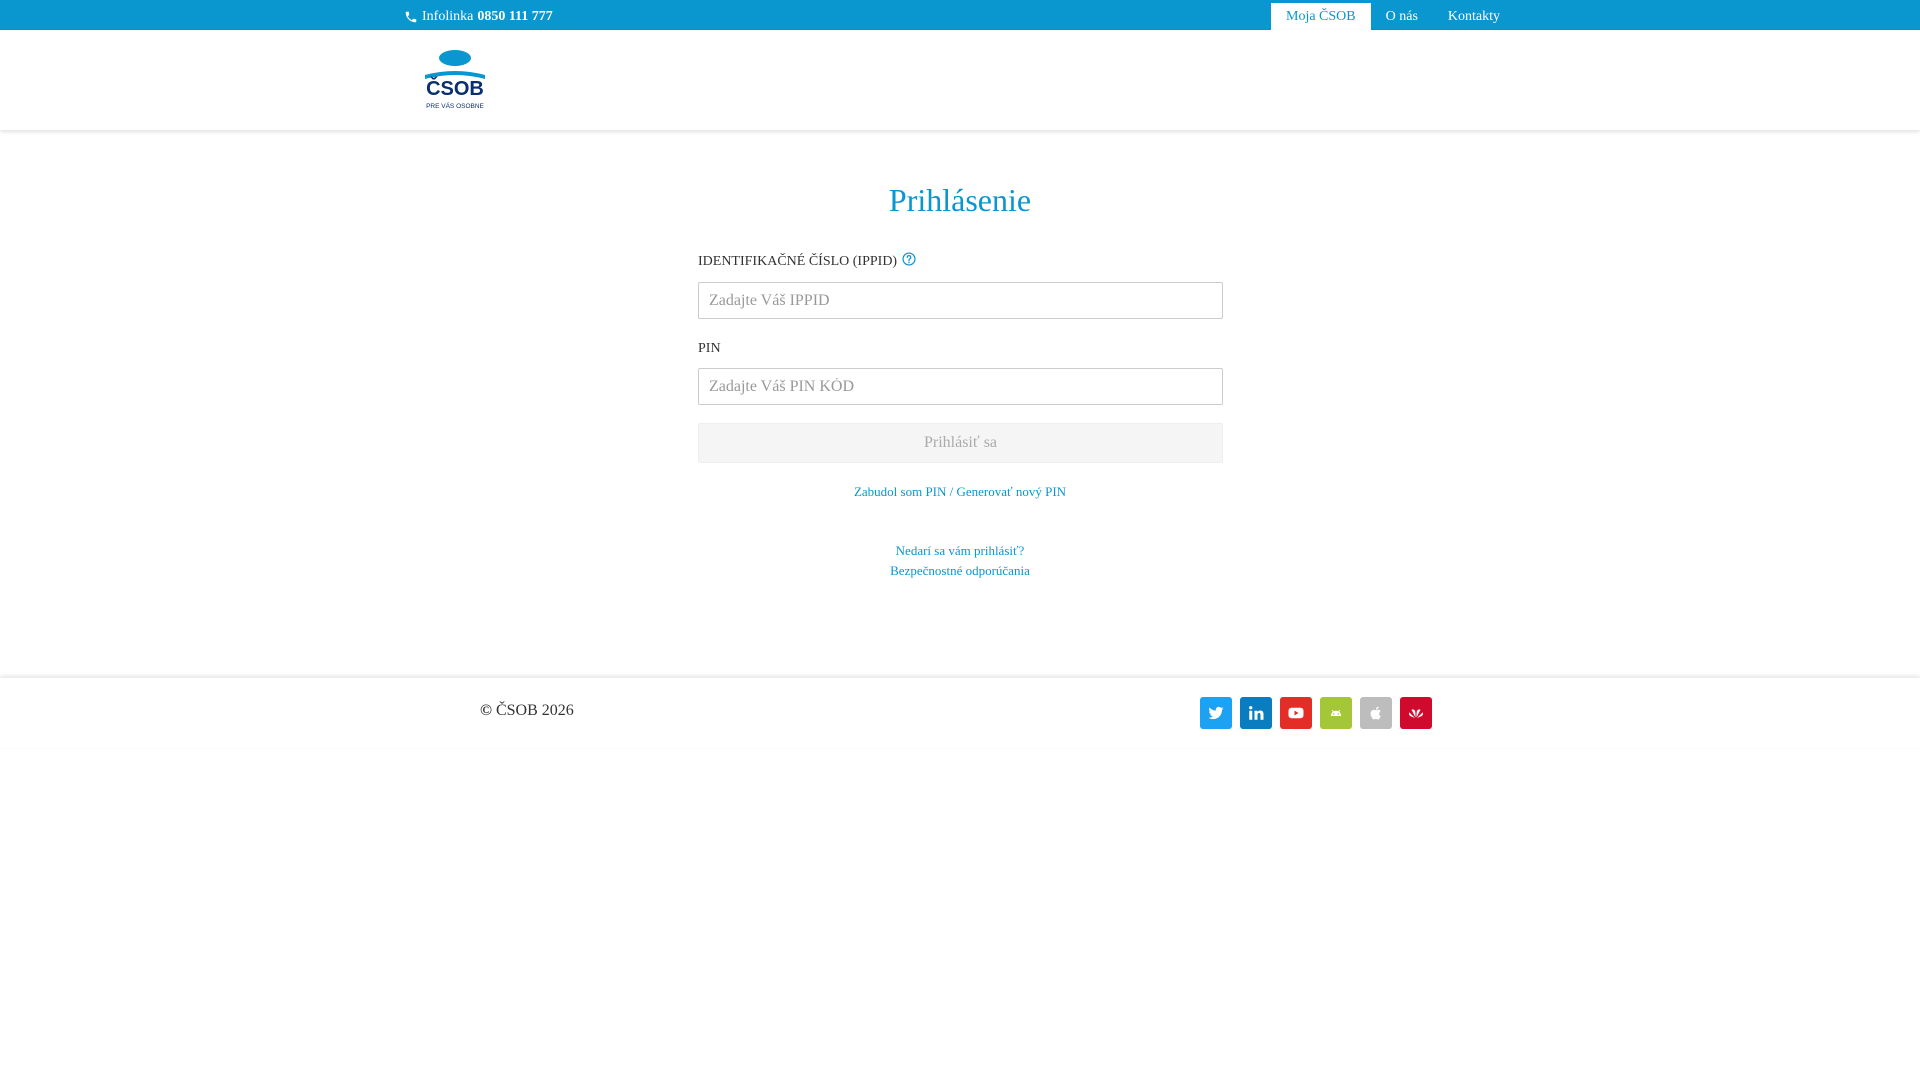 This screenshot has width=1920, height=1080. Describe the element at coordinates (960, 300) in the screenshot. I see `ippid-input` at that location.